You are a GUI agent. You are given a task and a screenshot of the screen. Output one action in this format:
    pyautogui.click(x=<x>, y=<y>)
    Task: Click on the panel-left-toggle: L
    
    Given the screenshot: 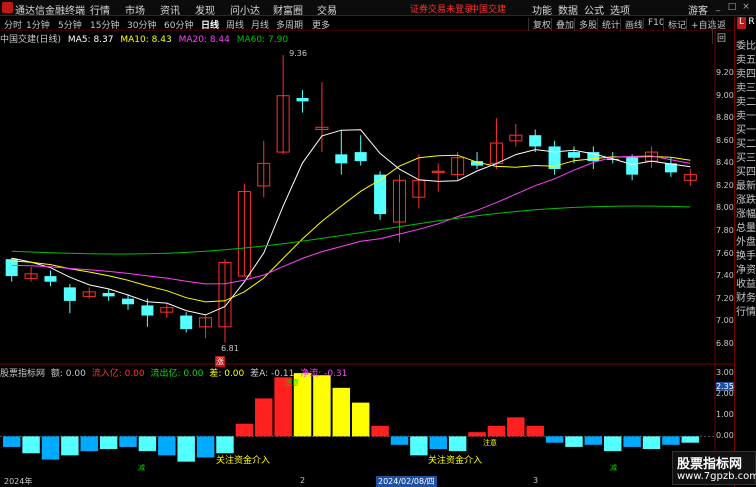 What is the action you would take?
    pyautogui.click(x=741, y=23)
    